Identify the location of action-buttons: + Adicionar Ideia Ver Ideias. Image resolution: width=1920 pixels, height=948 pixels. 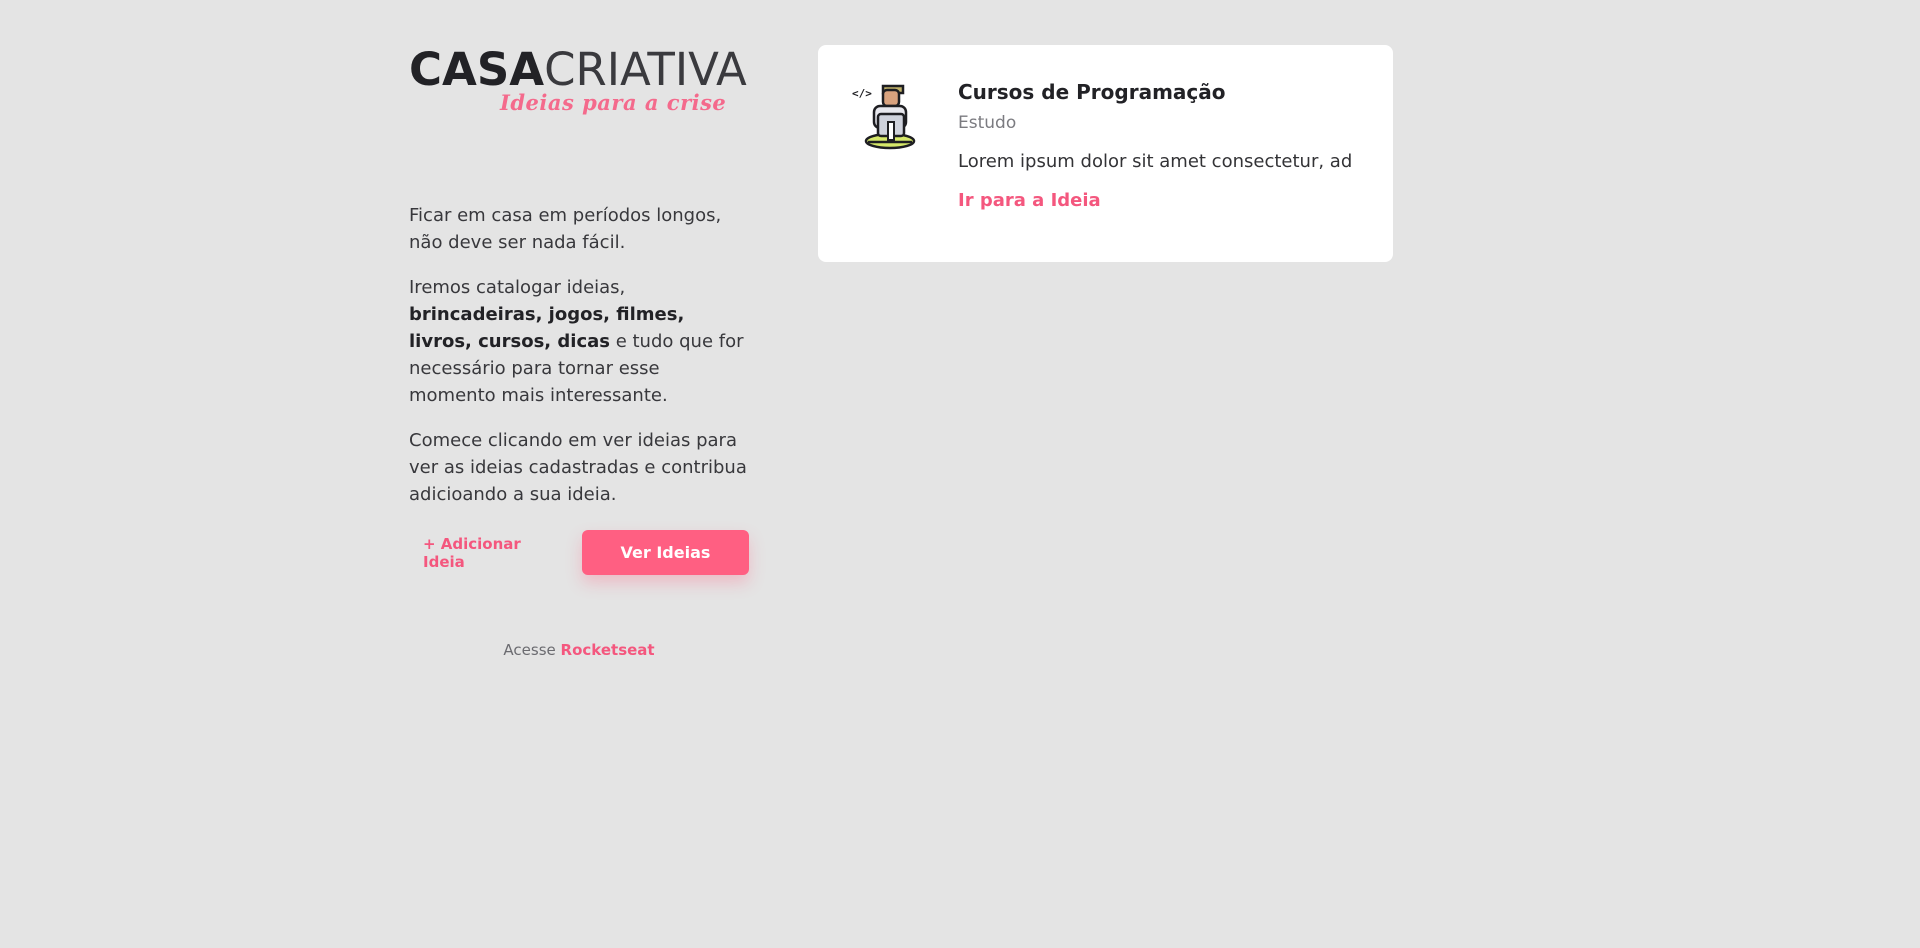
(579, 552).